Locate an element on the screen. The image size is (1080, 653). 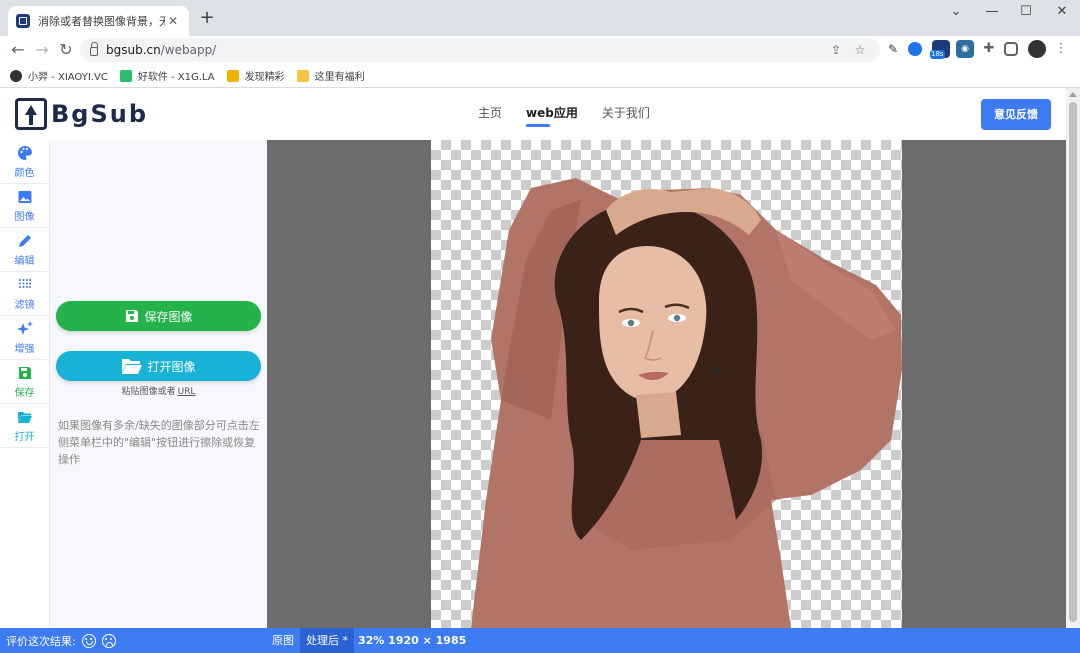
rail-item-enhance: 增强 is located at coordinates (24, 338).